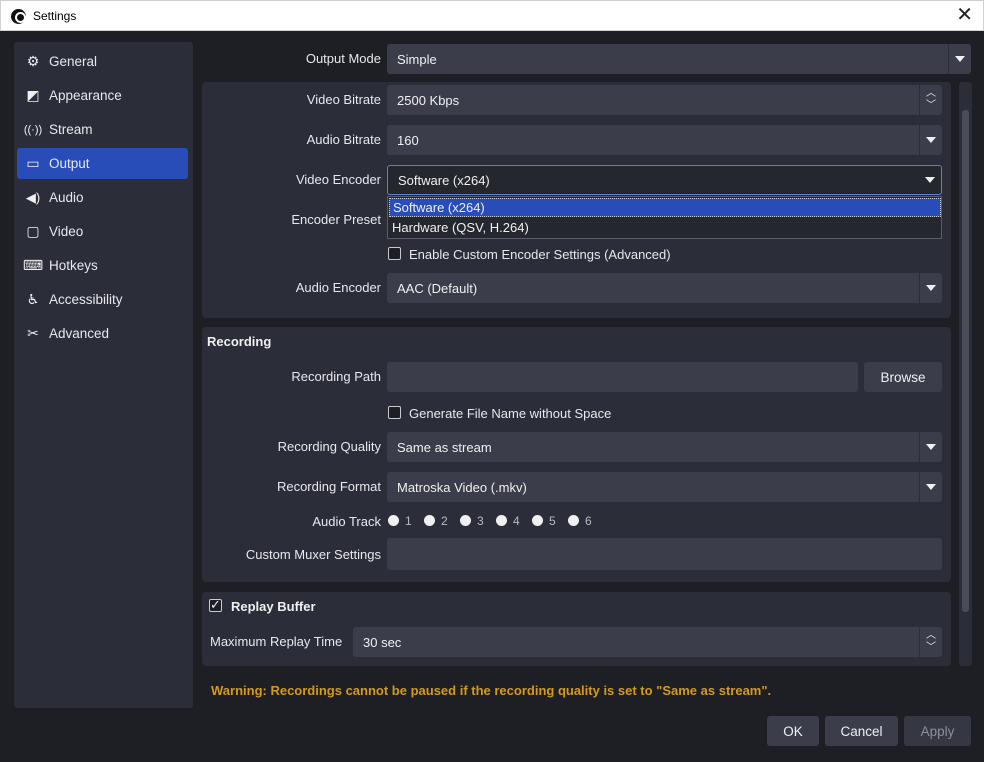 This screenshot has width=984, height=762. What do you see at coordinates (66, 197) in the screenshot?
I see `sidebar-item-label: Audio` at bounding box center [66, 197].